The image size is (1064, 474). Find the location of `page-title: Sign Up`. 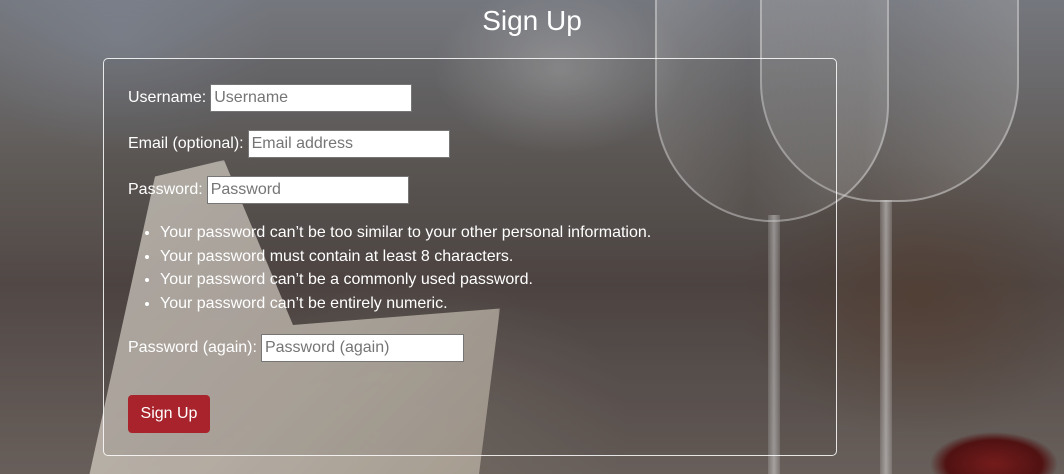

page-title: Sign Up is located at coordinates (532, 20).